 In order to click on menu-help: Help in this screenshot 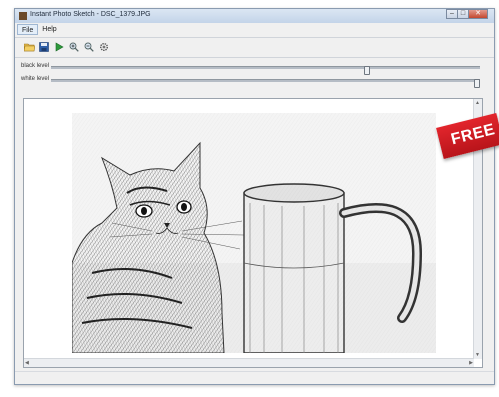, I will do `click(49, 29)`.